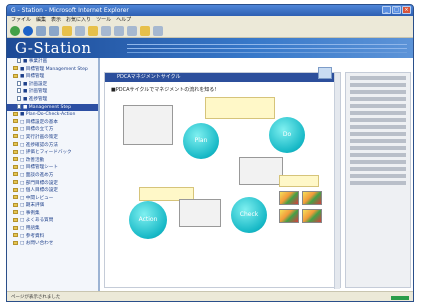 The image size is (421, 307). What do you see at coordinates (52, 70) in the screenshot?
I see `sidebar-item: ■ 目標管理 Management Step` at bounding box center [52, 70].